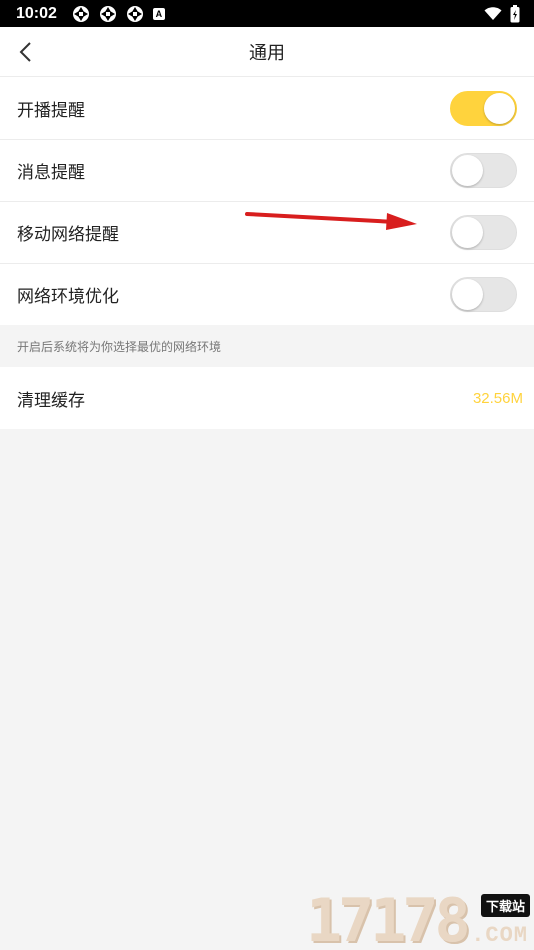  I want to click on setting-label: 开播提醒, so click(51, 110).